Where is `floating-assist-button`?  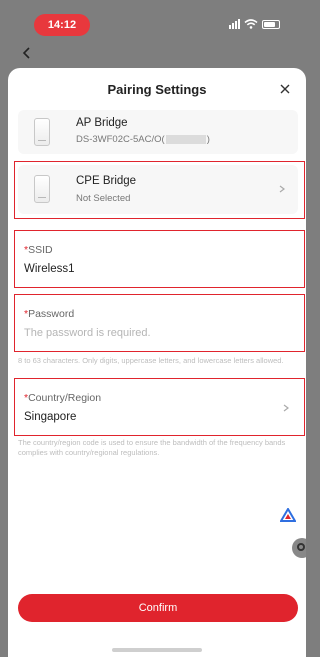
floating-assist-button is located at coordinates (299, 548).